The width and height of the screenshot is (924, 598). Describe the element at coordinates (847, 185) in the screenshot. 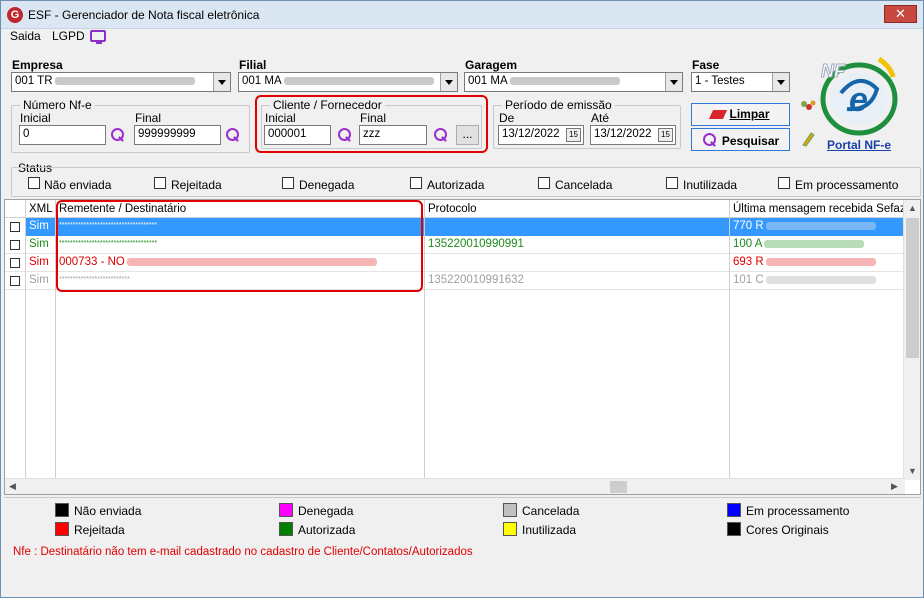

I see `status-label-em-processamento: Em processamento` at that location.